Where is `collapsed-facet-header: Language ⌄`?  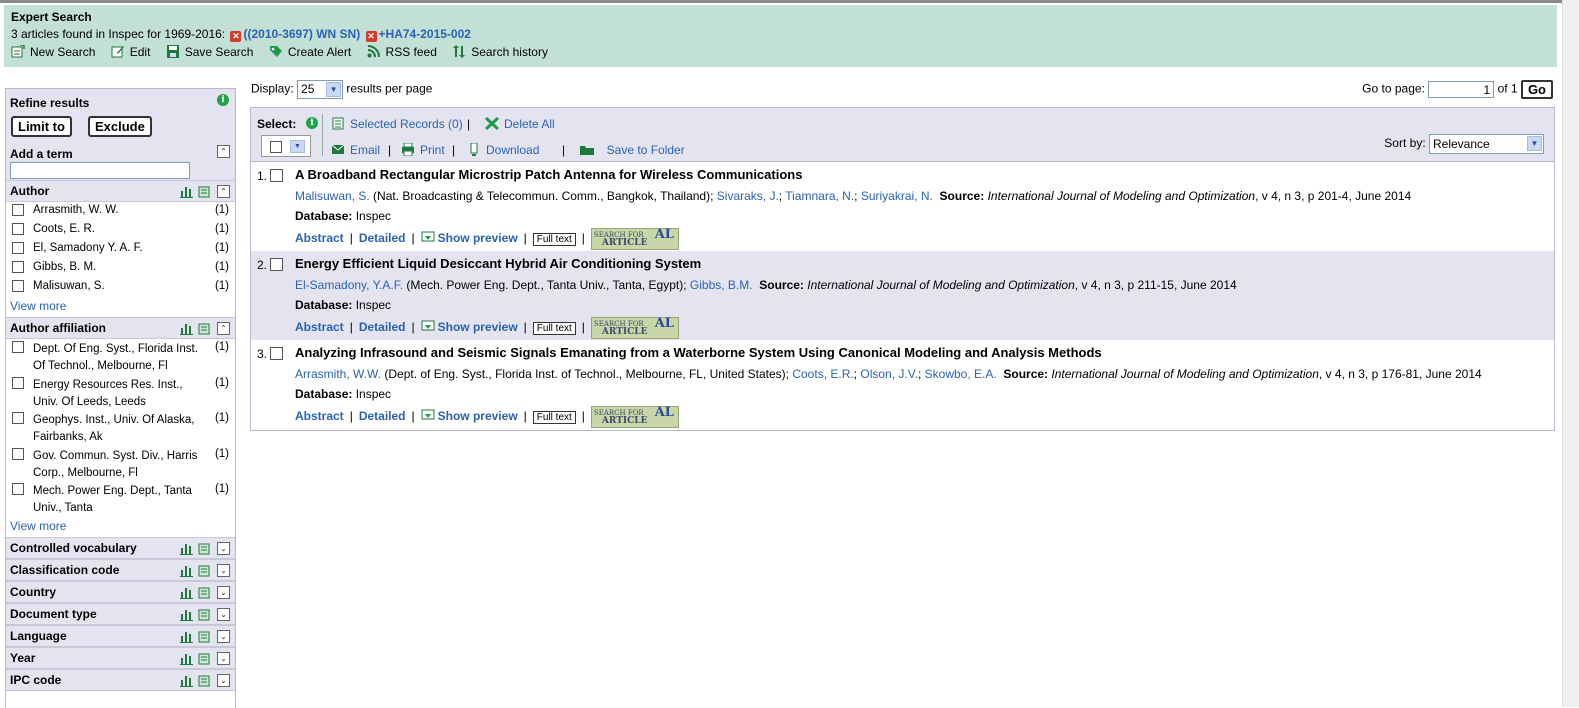 collapsed-facet-header: Language ⌄ is located at coordinates (120, 635).